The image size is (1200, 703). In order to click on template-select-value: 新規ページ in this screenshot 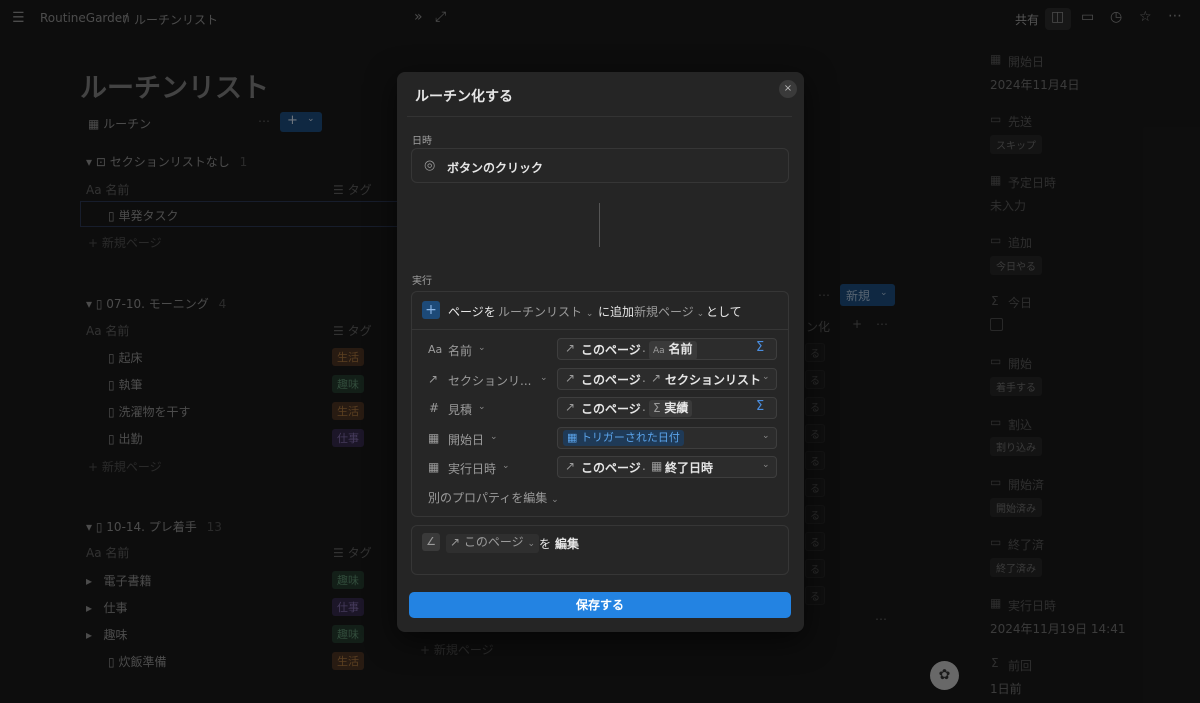, I will do `click(664, 312)`.